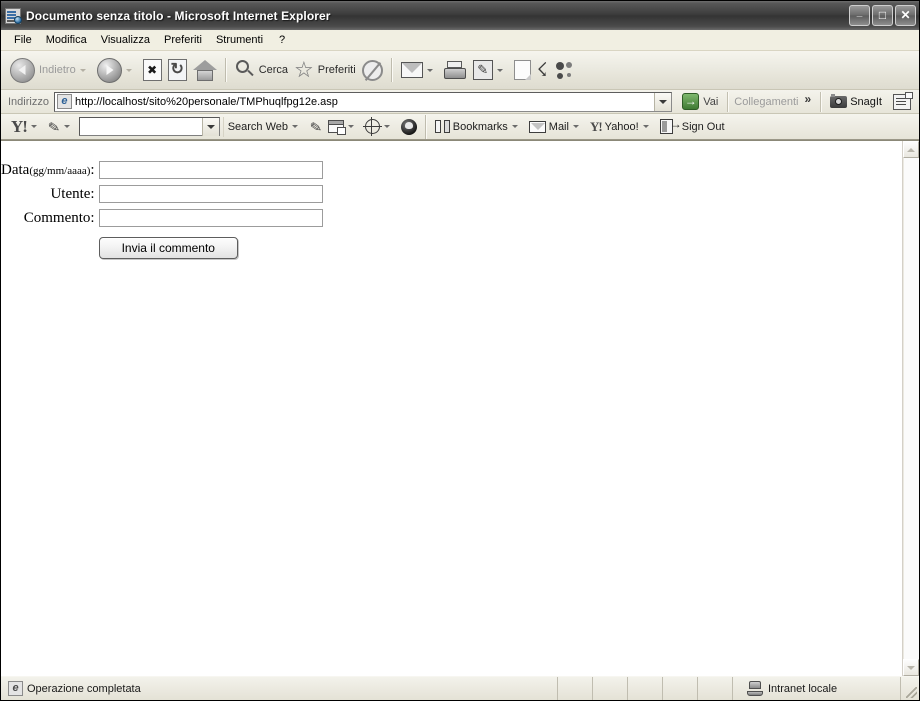 The height and width of the screenshot is (701, 920). I want to click on address-bar: Indirizzo Vai Collegamenti » SnagIt, so click(460, 102).